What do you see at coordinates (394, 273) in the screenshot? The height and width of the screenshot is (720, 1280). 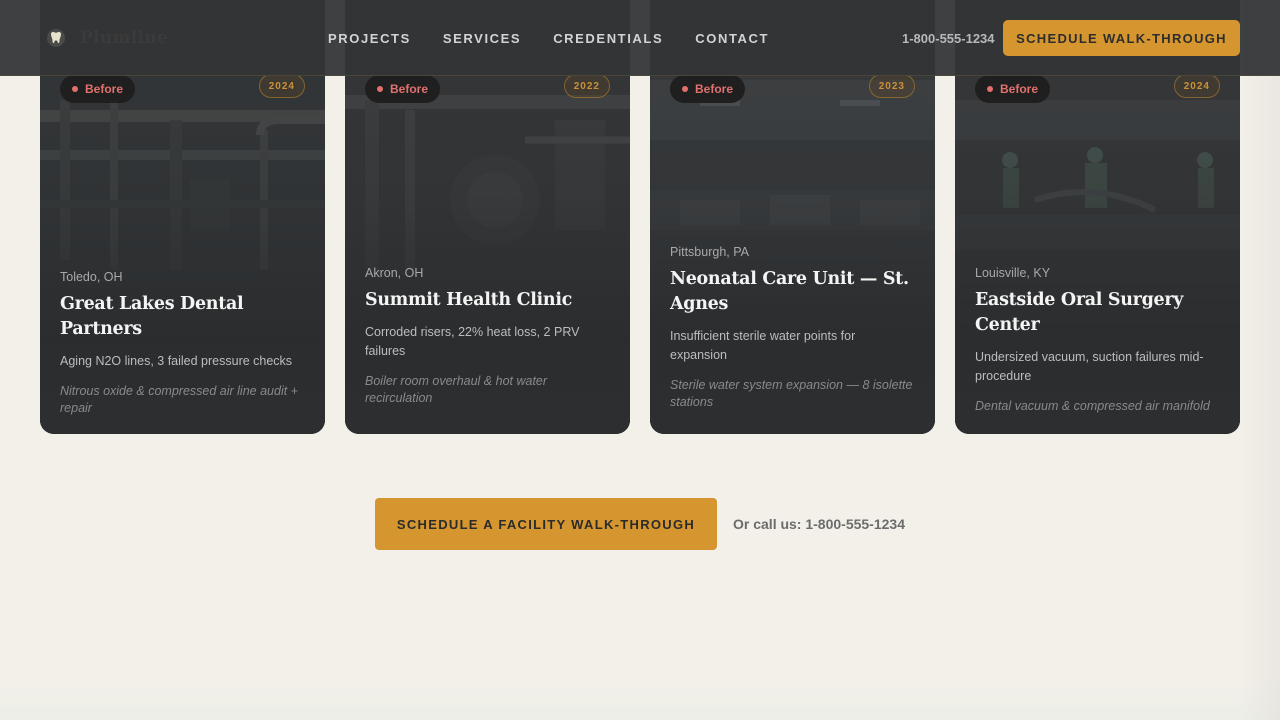 I see `project-location: Akron, OH` at bounding box center [394, 273].